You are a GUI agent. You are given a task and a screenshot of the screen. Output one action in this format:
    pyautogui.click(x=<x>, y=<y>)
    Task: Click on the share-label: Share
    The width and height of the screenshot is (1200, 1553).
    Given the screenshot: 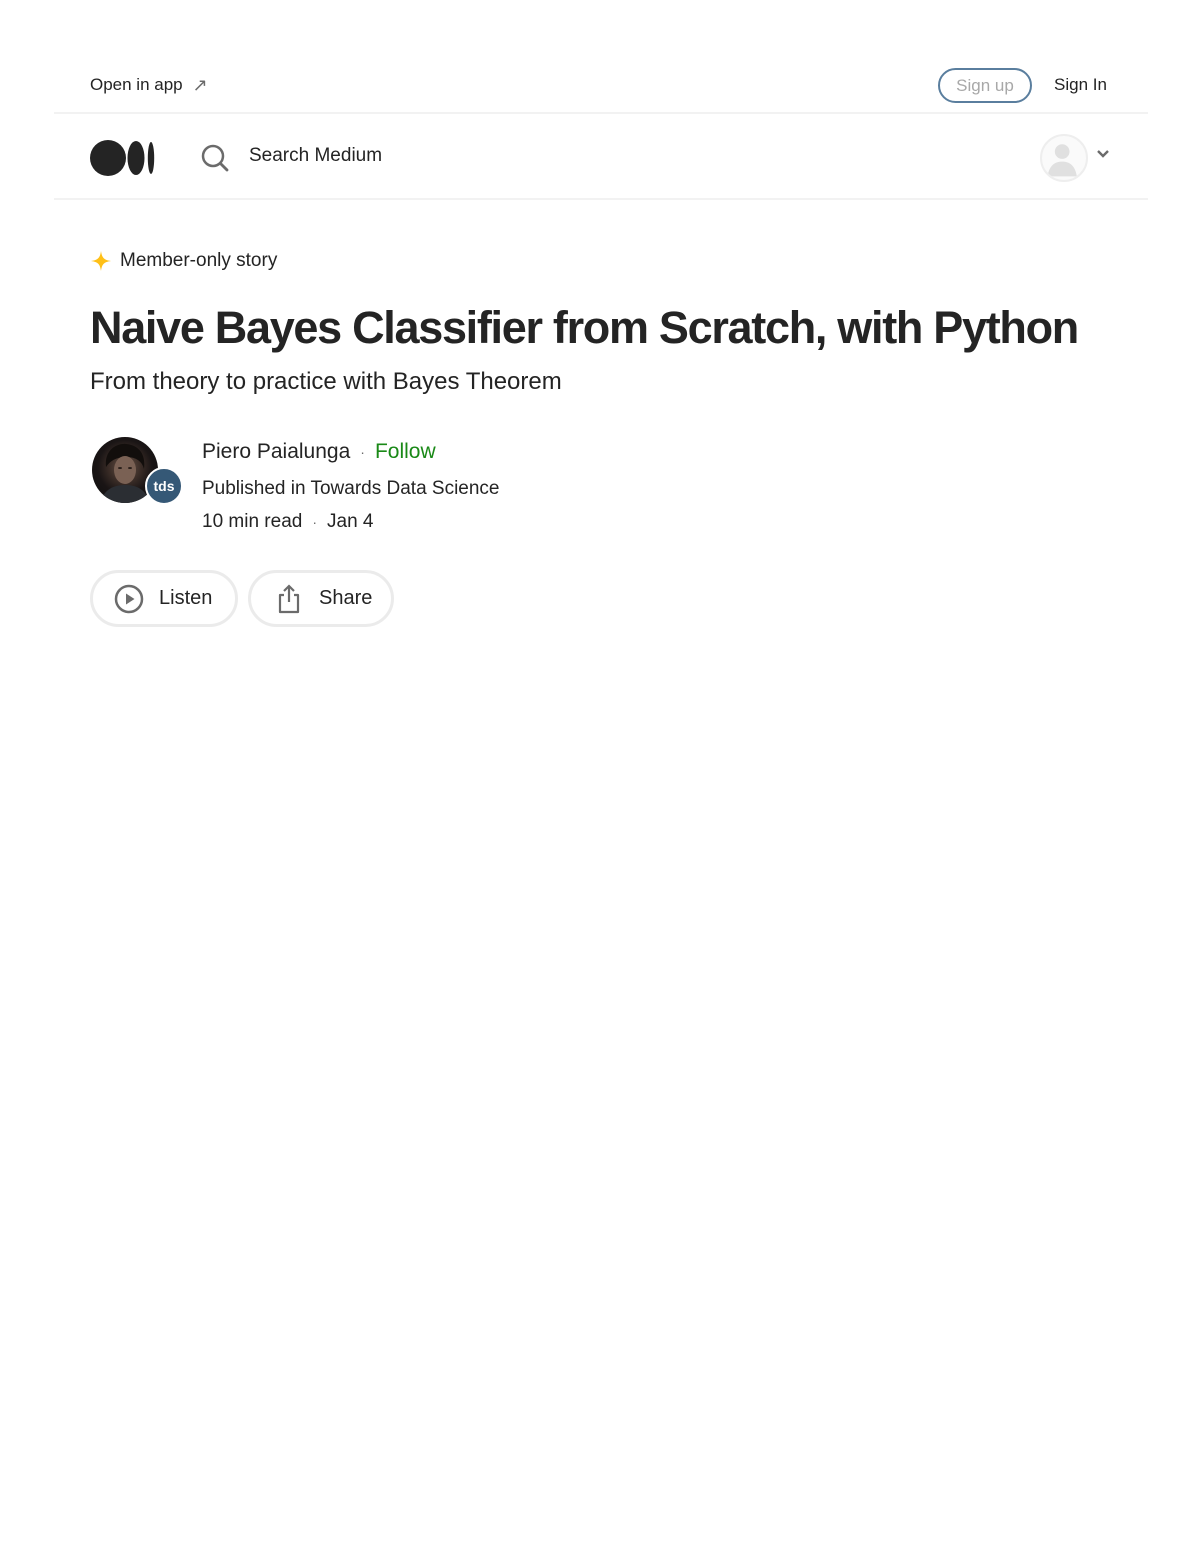 What is the action you would take?
    pyautogui.click(x=346, y=598)
    